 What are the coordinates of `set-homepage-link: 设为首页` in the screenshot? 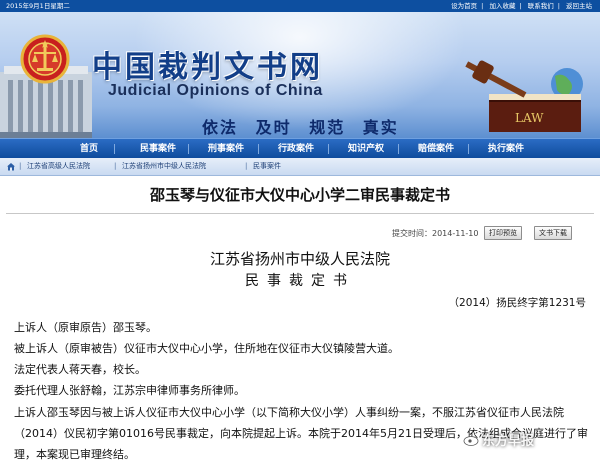 It's located at (464, 6).